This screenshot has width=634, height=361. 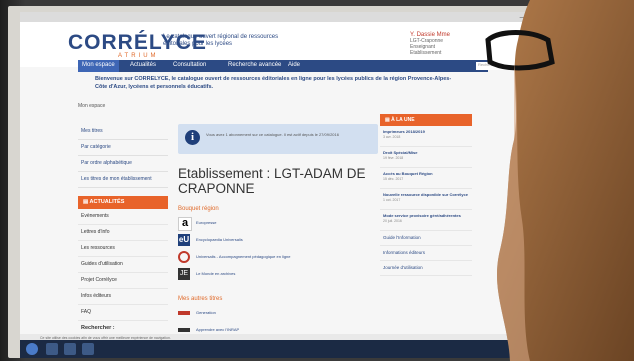 I want to click on sidebar-item-guides: Guides d'utilisation, so click(x=123, y=265).